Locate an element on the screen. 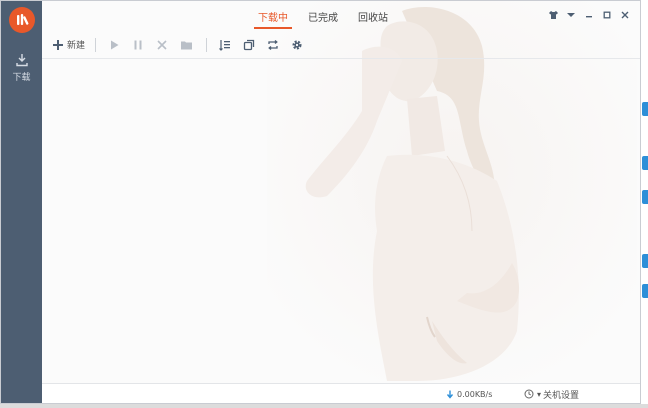 The width and height of the screenshot is (648, 408). maximize-button is located at coordinates (607, 15).